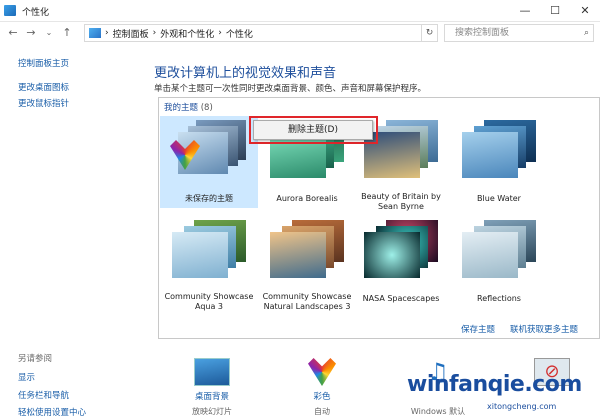 The height and width of the screenshot is (420, 600). I want to click on theme-blue-water: Blue Water, so click(499, 162).